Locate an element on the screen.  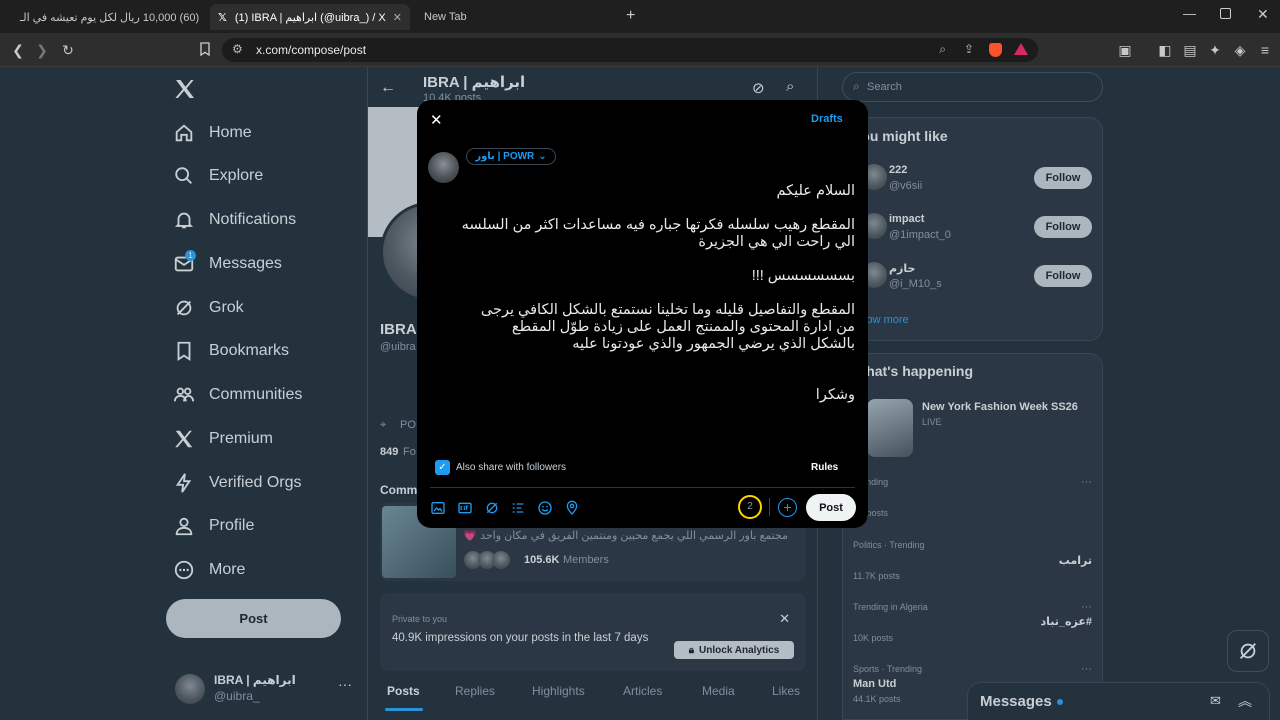
community-heading: Comm is located at coordinates (399, 490).